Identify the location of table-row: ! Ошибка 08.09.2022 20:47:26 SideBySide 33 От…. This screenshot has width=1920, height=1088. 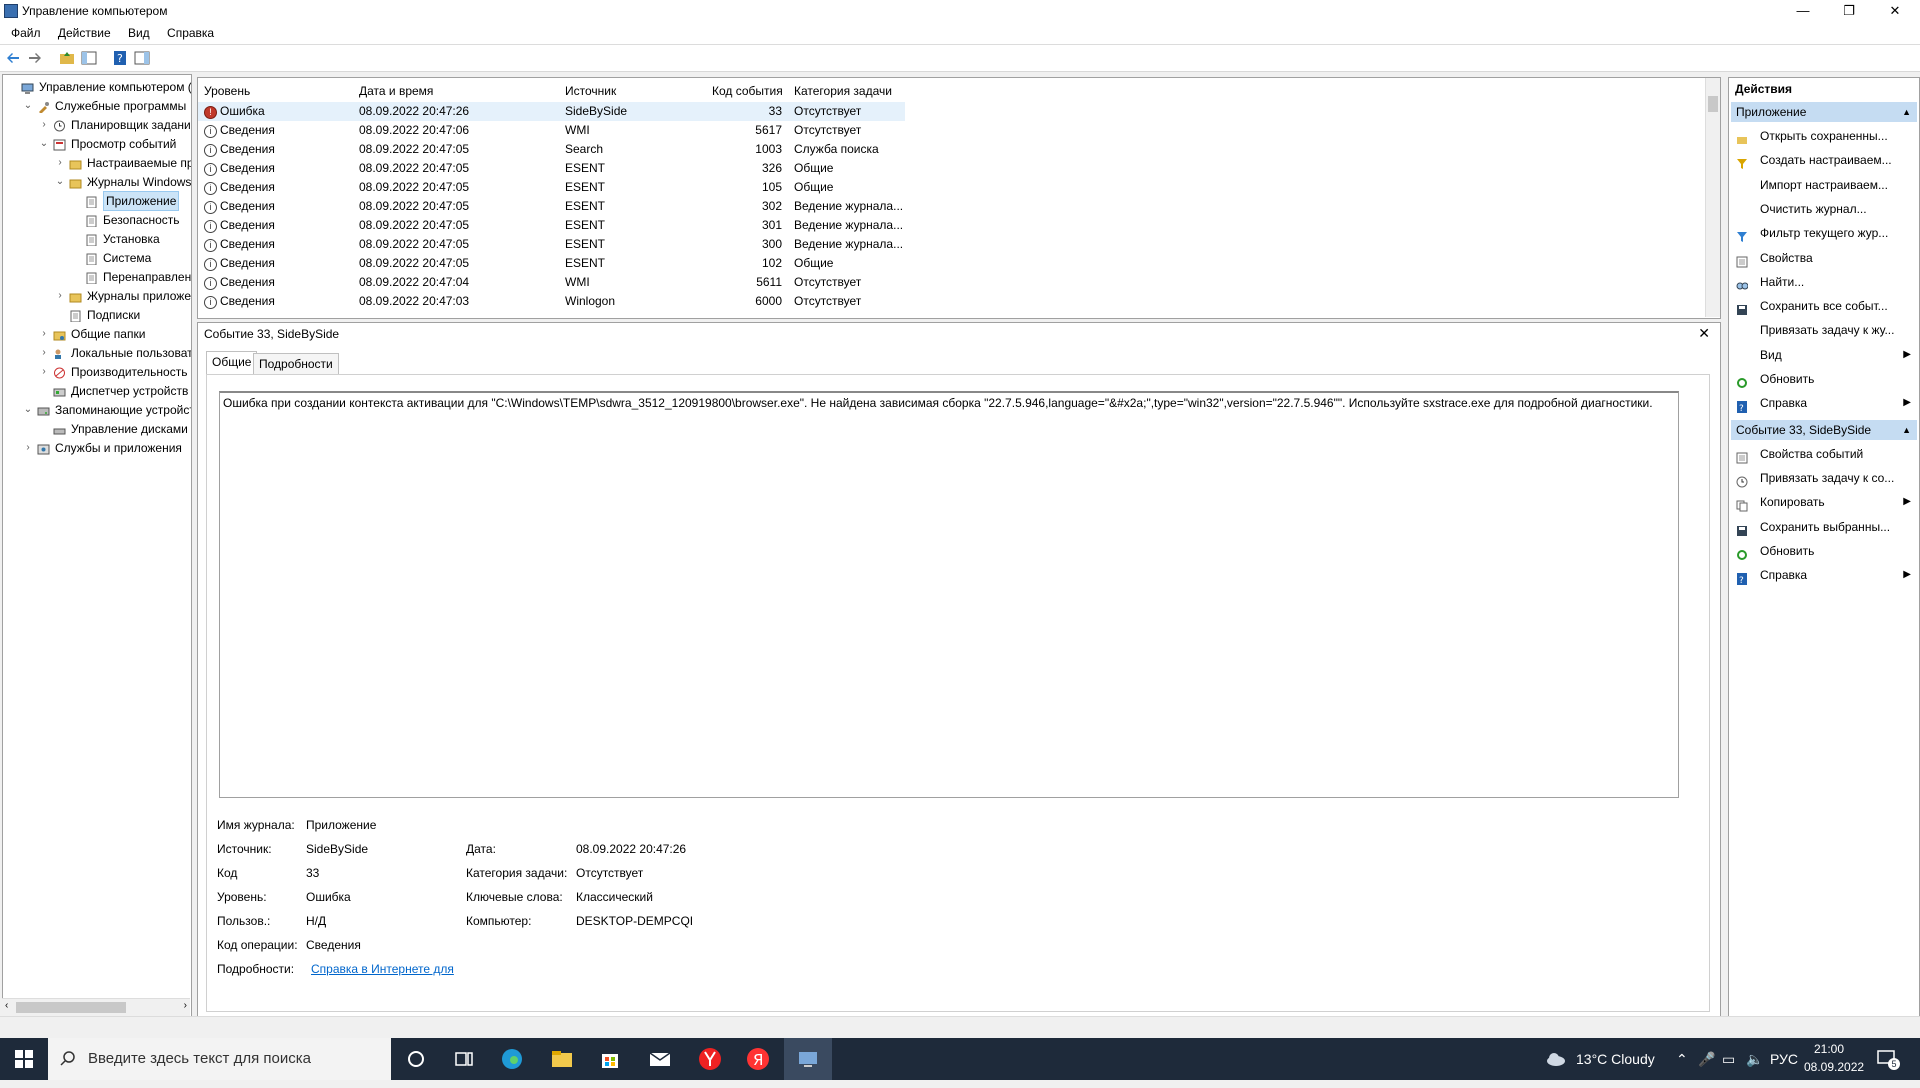
(551, 111).